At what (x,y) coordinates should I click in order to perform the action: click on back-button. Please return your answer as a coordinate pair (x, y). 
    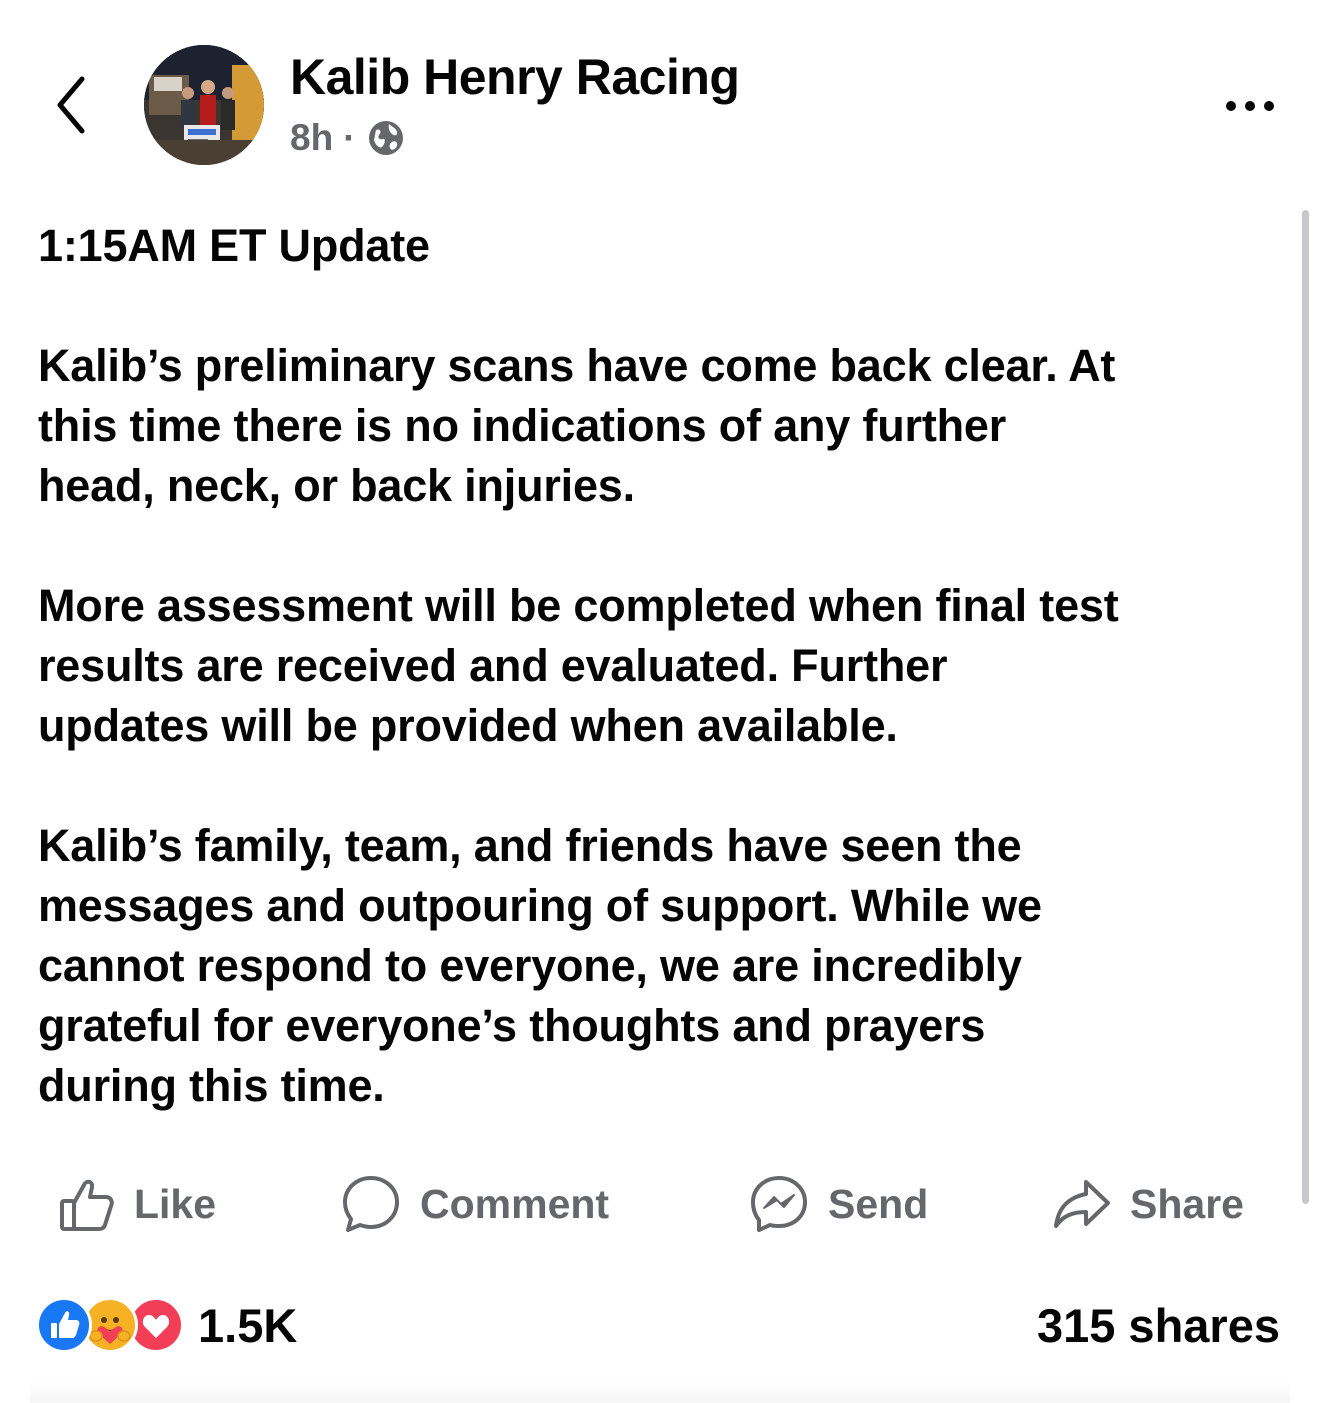
    Looking at the image, I should click on (72, 105).